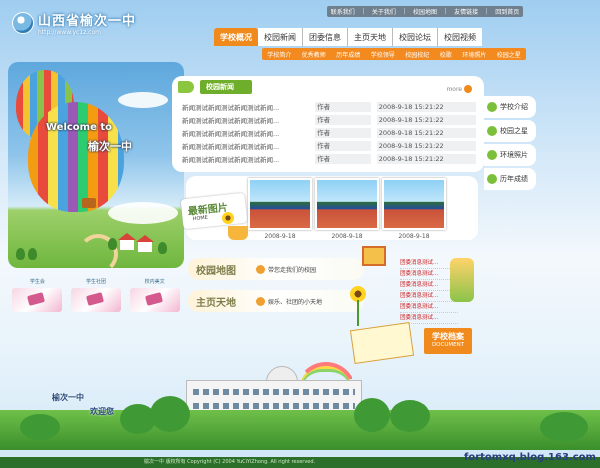 This screenshot has height=468, width=600. I want to click on nav-item-video: 校园视频, so click(460, 37).